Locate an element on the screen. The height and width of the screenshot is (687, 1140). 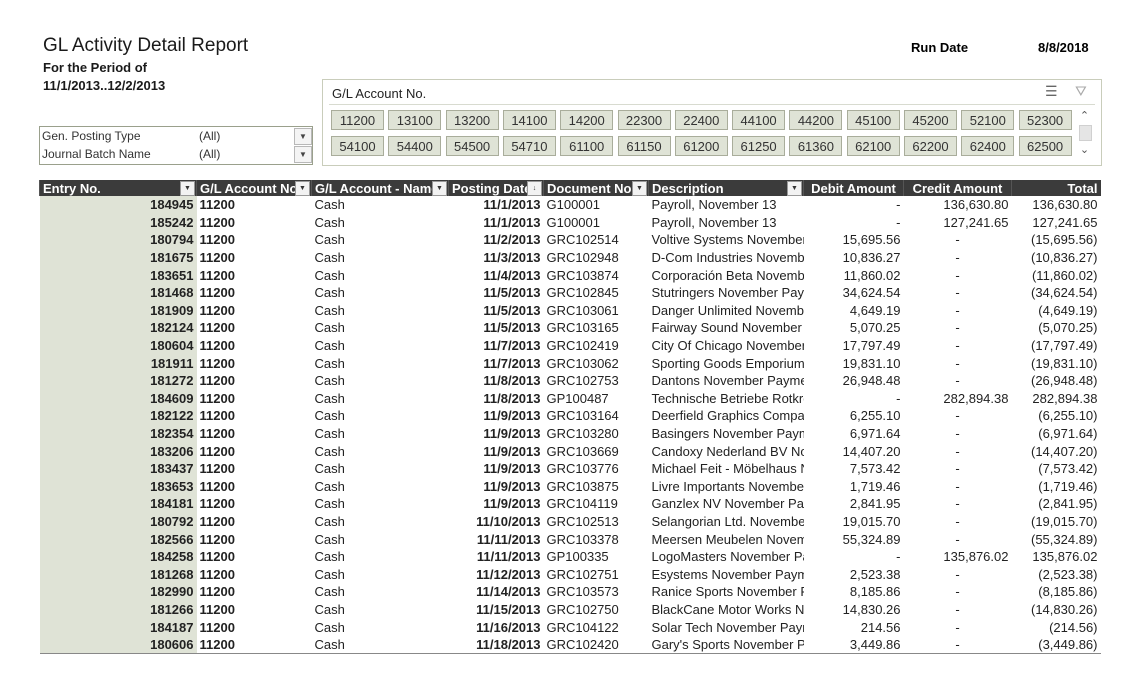
entry-no-cell: 184181 is located at coordinates (118, 504).